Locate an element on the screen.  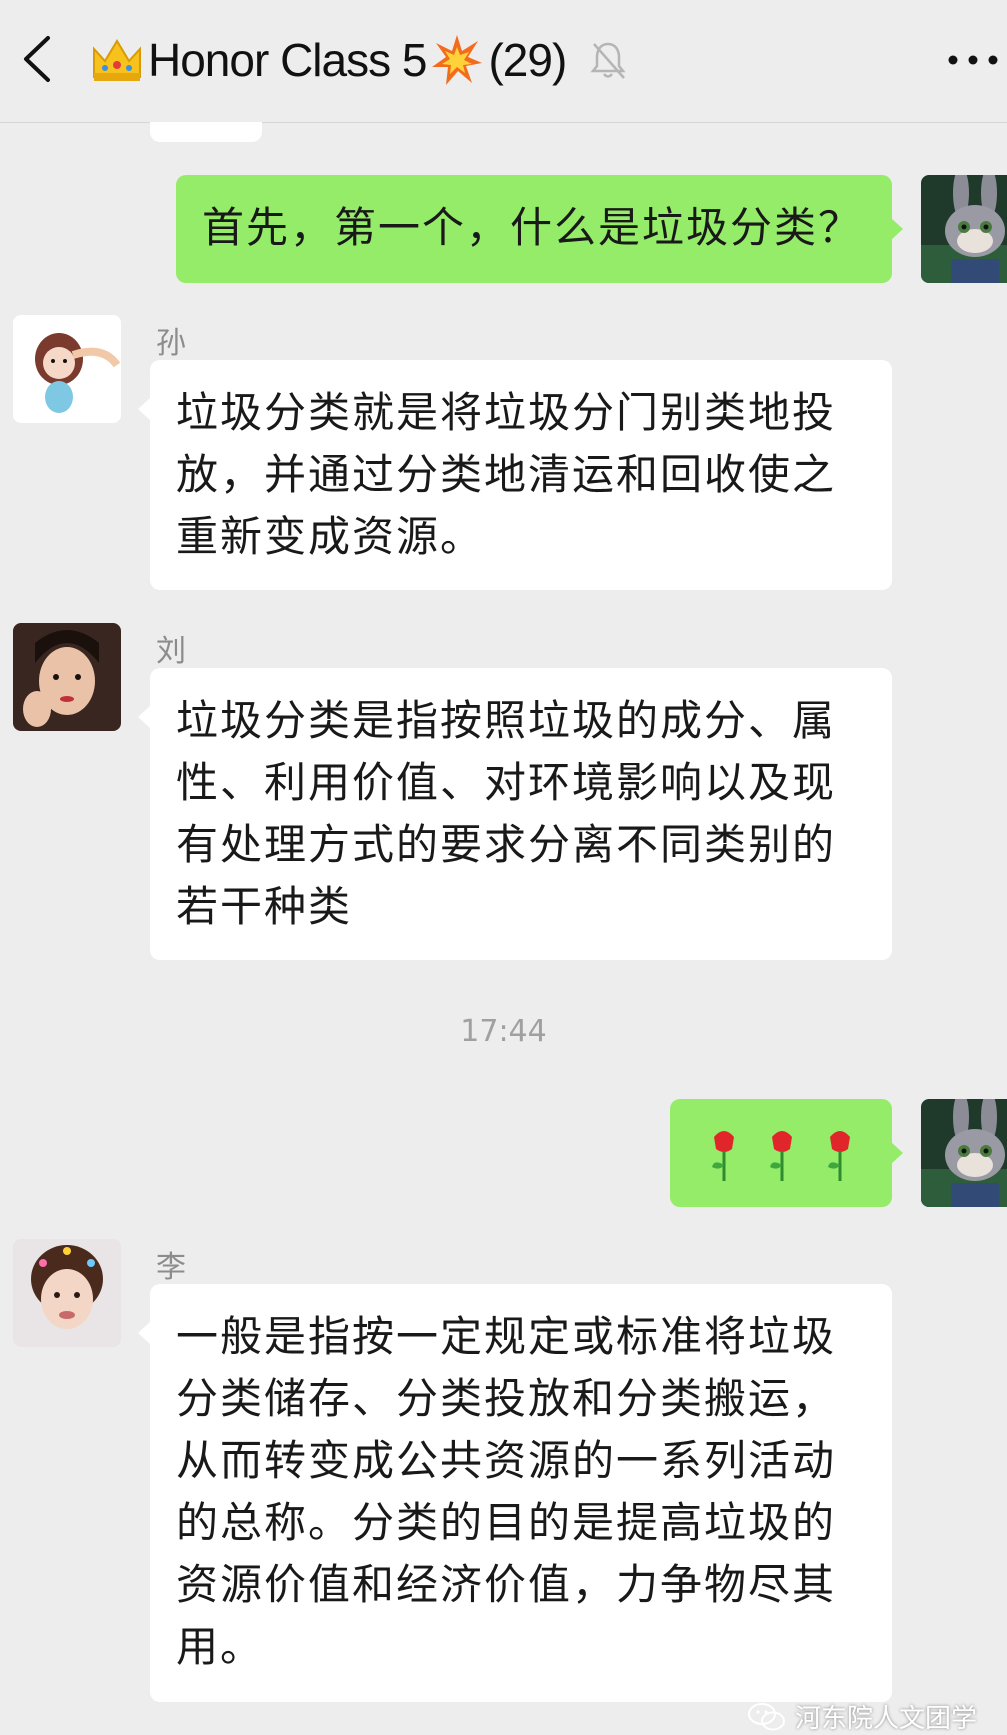
collision-emoji-icon is located at coordinates (457, 60).